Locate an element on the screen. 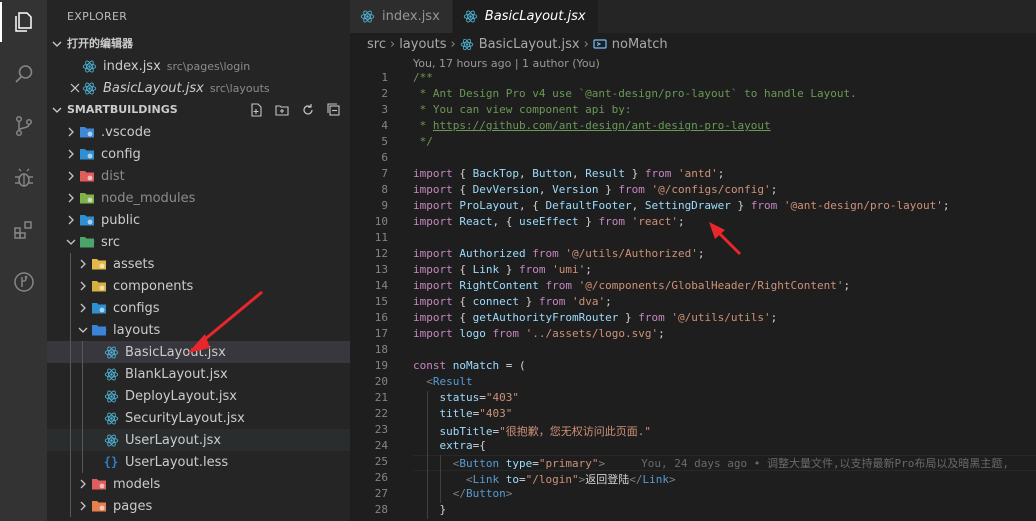  new-file-icon is located at coordinates (256, 110).